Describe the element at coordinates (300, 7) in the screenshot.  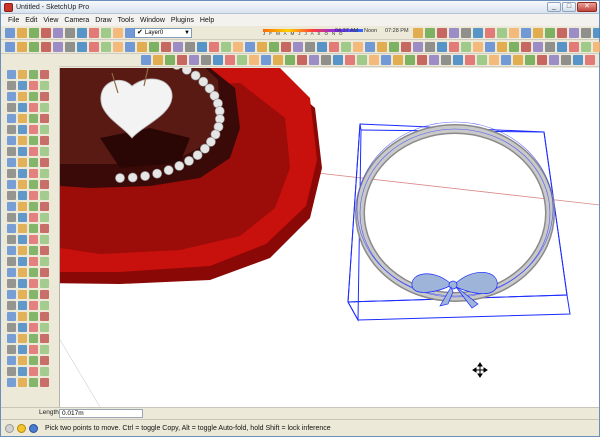
I see `title-bar: Untitled - SketchUp Pro _ □ ✕` at that location.